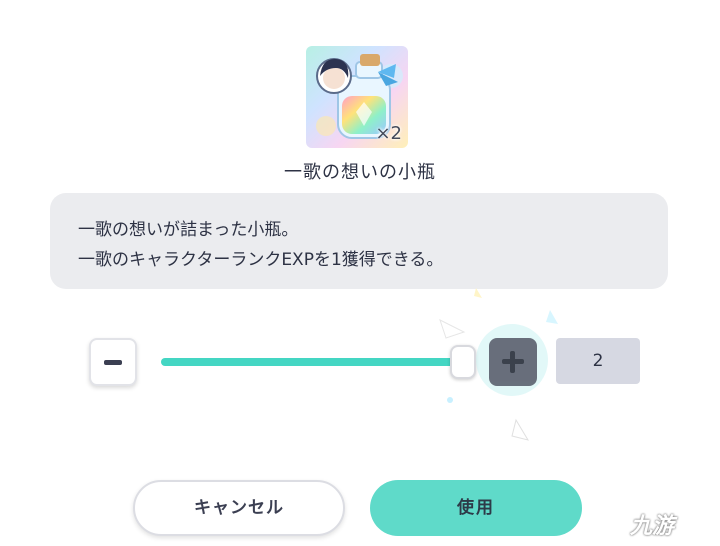 Image resolution: width=720 pixels, height=546 pixels. What do you see at coordinates (188, 230) in the screenshot?
I see `item-description-line-1: 一歌の想いが詰まった小瓶。` at bounding box center [188, 230].